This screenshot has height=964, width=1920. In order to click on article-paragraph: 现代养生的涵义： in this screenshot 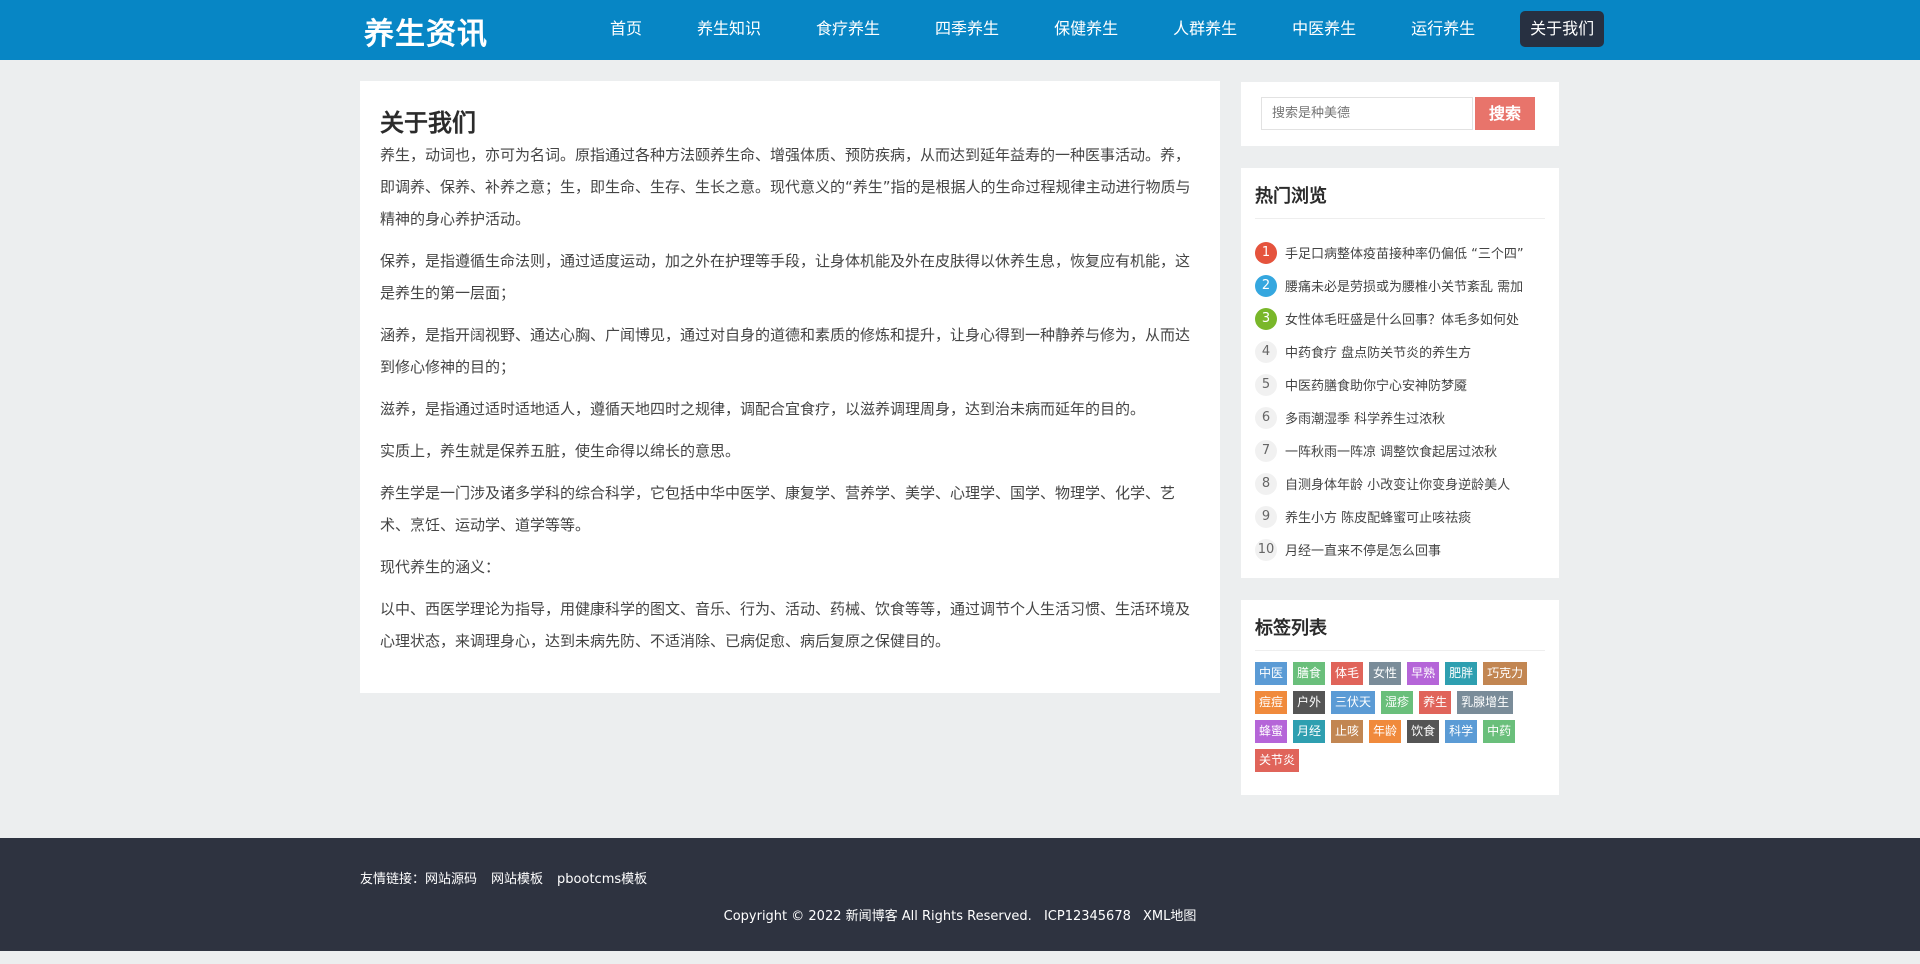, I will do `click(440, 567)`.